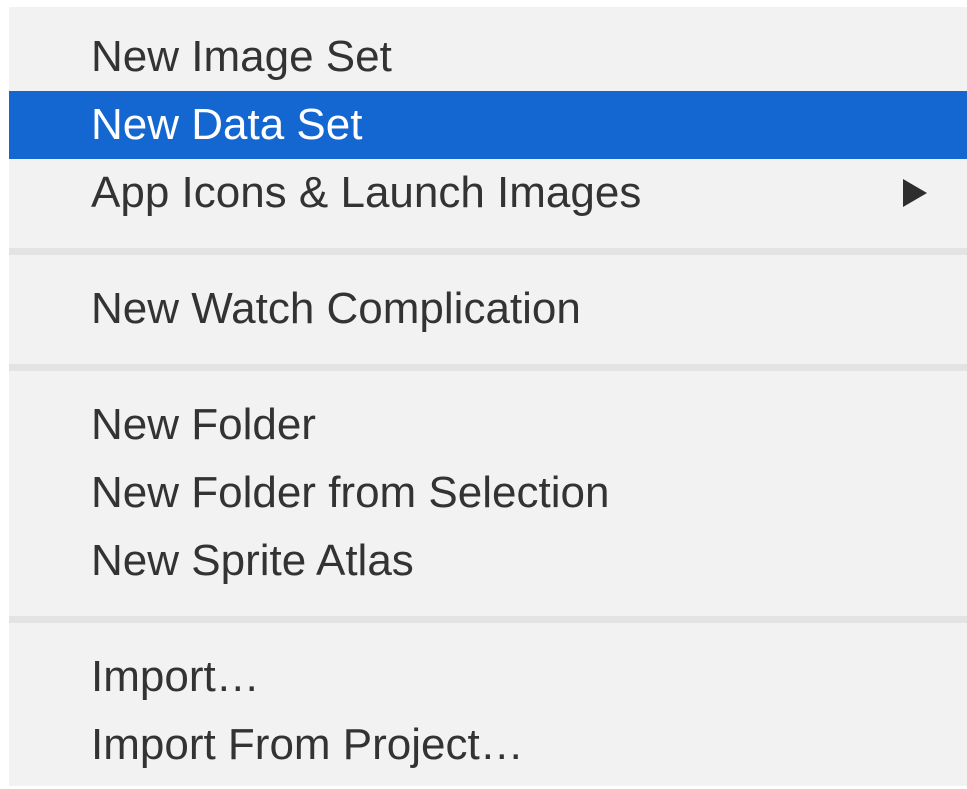 This screenshot has height=789, width=967. What do you see at coordinates (336, 308) in the screenshot?
I see `menu-item-label: New Watch Complication` at bounding box center [336, 308].